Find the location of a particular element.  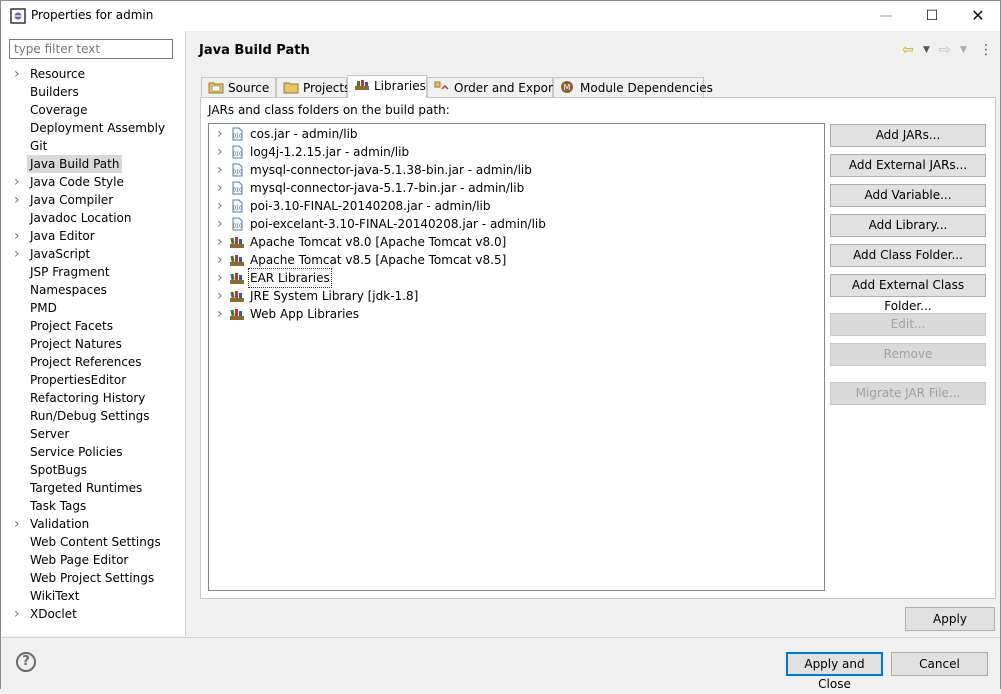

nav-item-builders: Builders is located at coordinates (93, 92).